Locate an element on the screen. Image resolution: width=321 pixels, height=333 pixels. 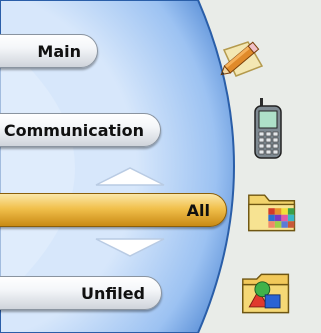
mobile-phone-icon is located at coordinates (268, 128).